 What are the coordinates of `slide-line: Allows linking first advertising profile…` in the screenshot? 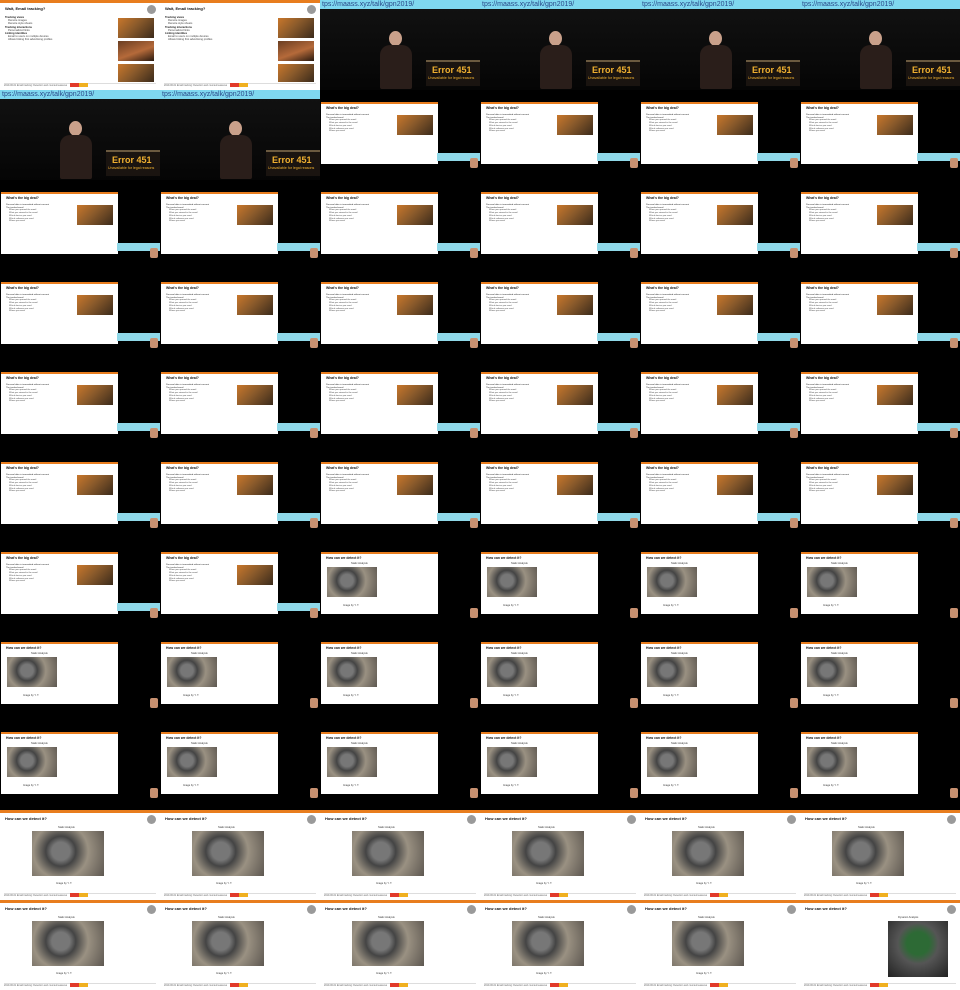 It's located at (190, 40).